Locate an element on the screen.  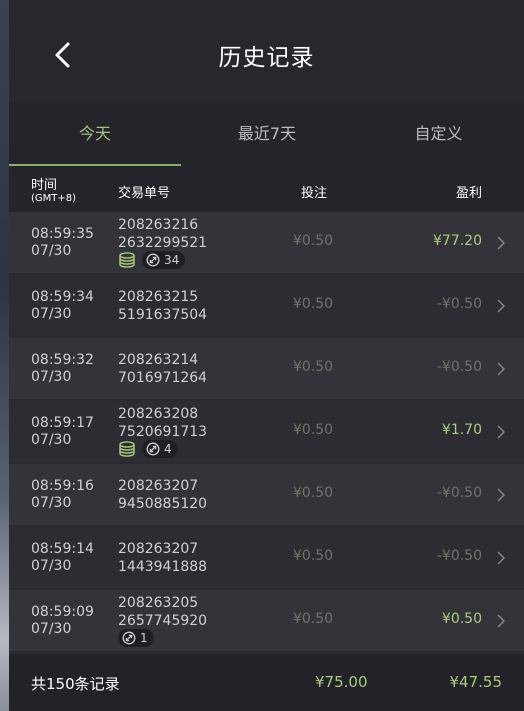
row-order-no: 208263207 1443941888 is located at coordinates (162, 558).